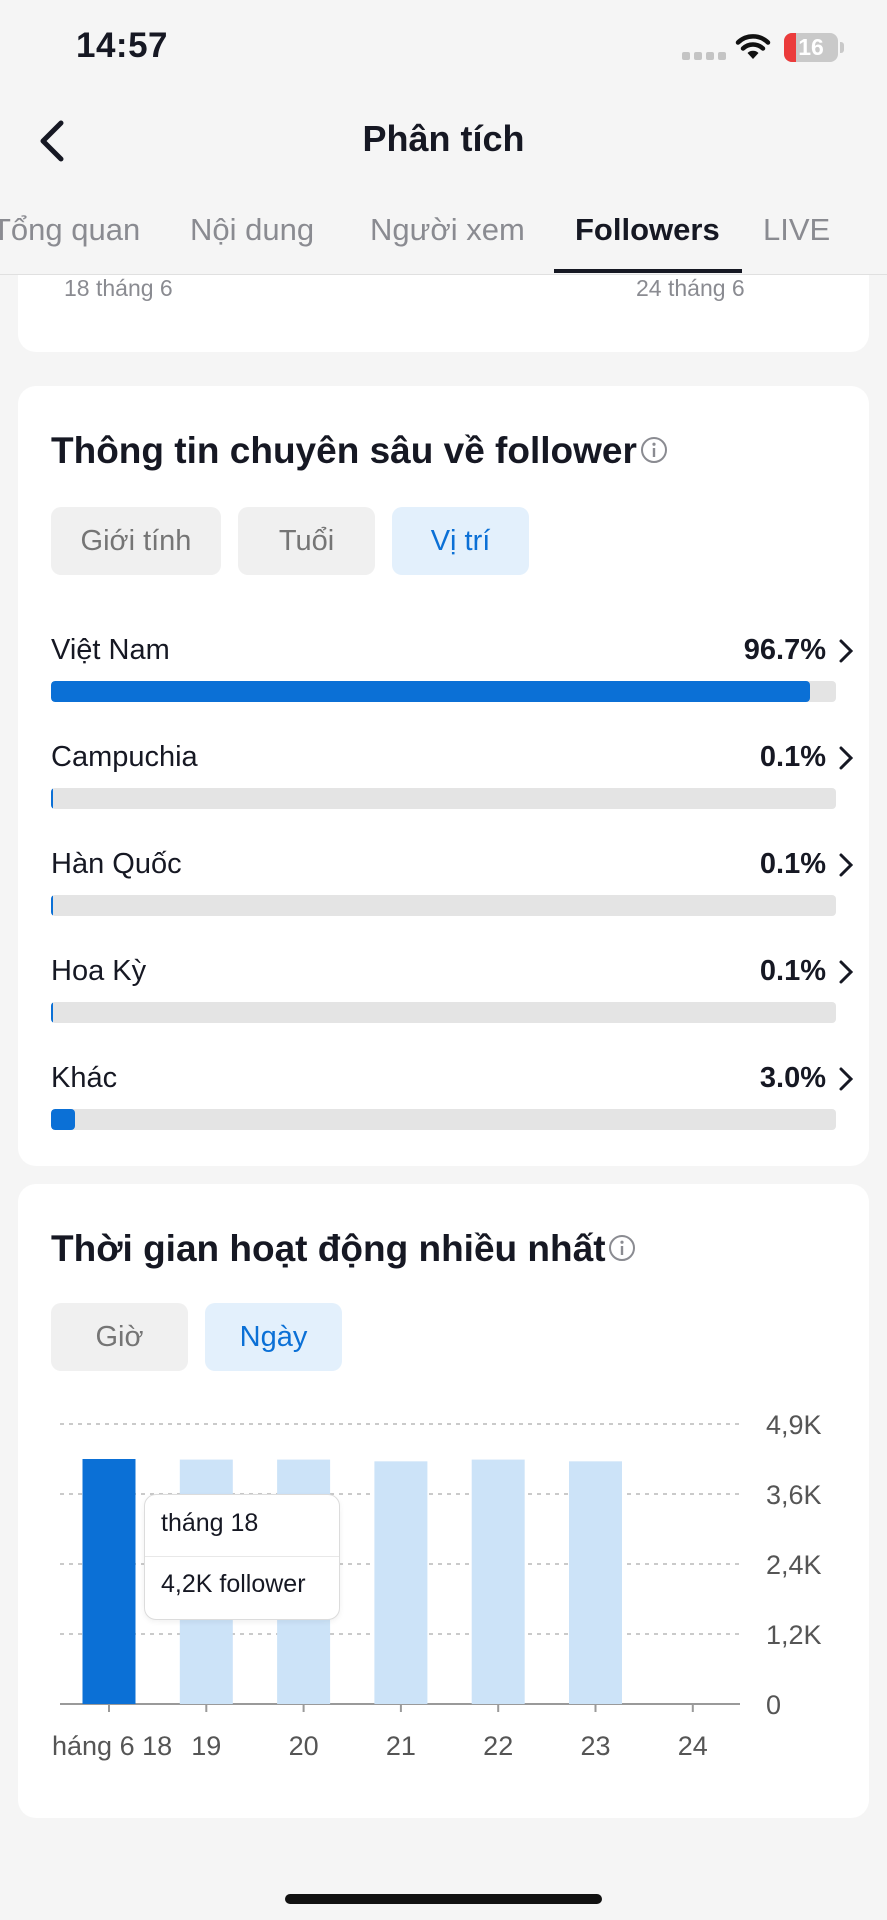 This screenshot has width=887, height=1920. Describe the element at coordinates (443, 1899) in the screenshot. I see `home-indicator` at that location.